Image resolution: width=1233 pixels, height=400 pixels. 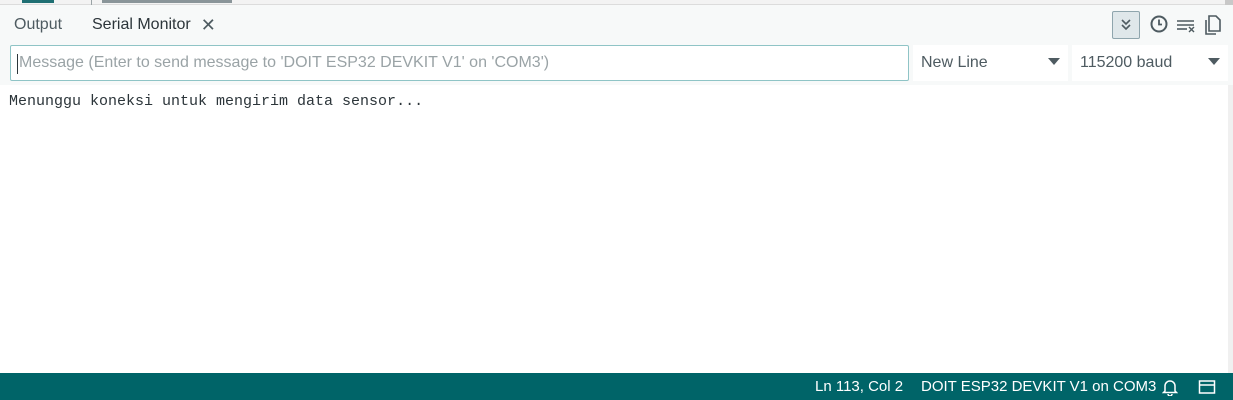 I want to click on double-chevron-down-icon, so click(x=1126, y=25).